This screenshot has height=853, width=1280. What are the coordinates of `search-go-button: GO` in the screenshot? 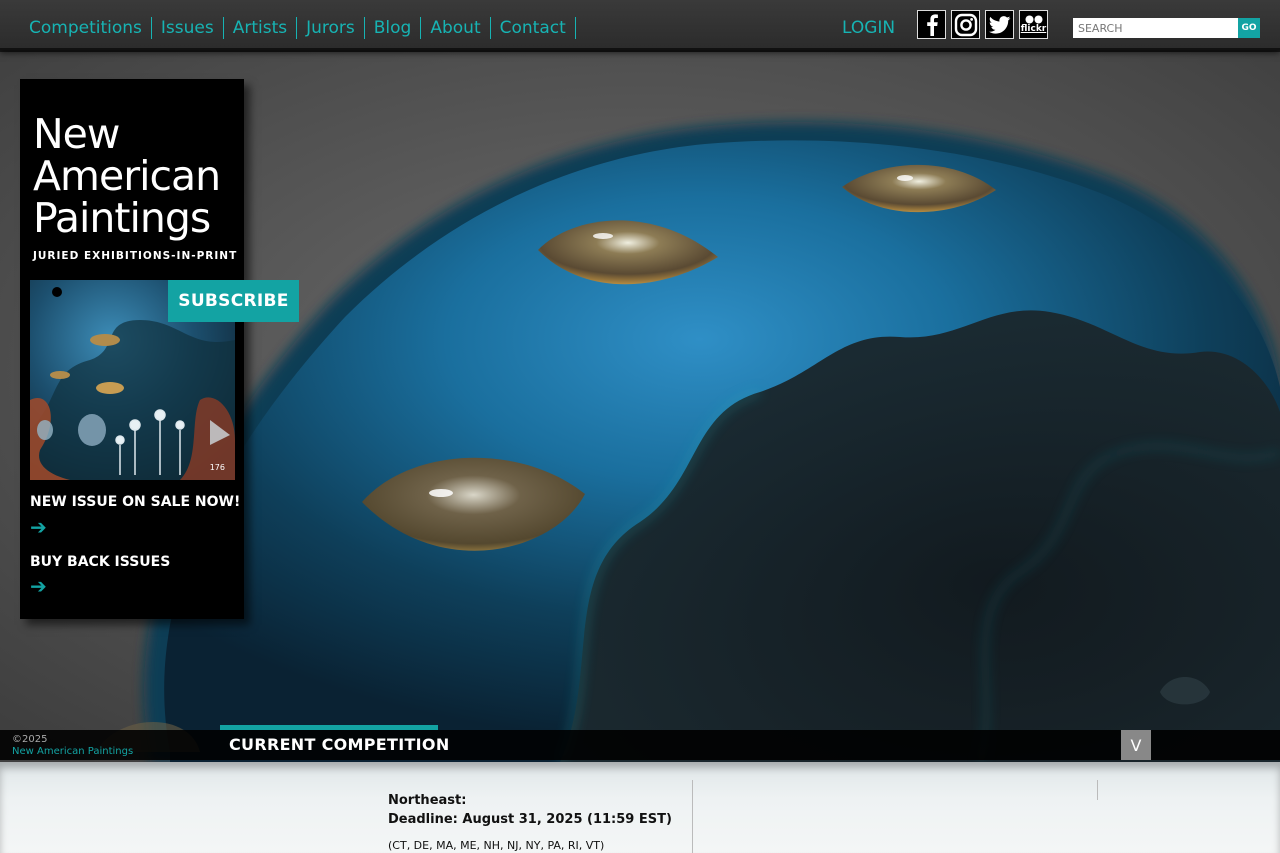 It's located at (1249, 28).